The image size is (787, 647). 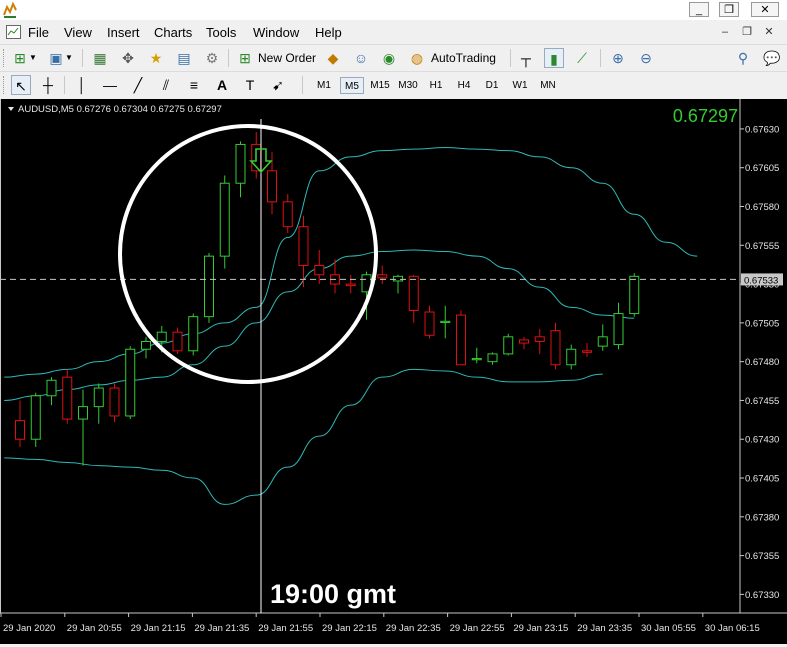 I want to click on fibonacci-icon: ≡, so click(x=194, y=85).